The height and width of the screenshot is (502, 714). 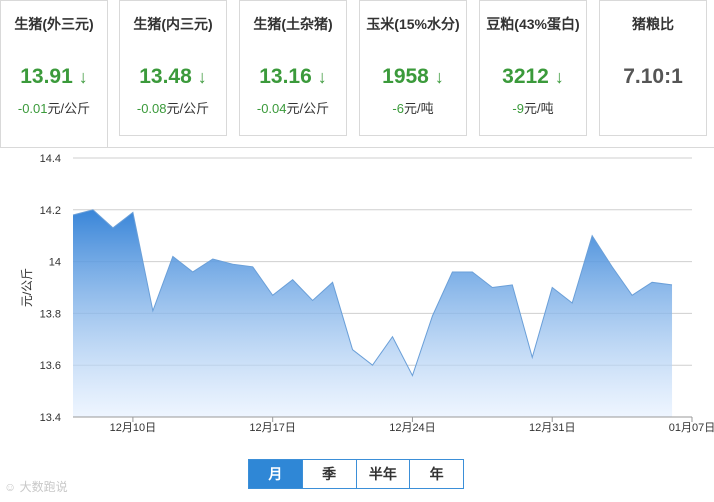 I want to click on y-tick-label: 14.2, so click(x=50, y=211).